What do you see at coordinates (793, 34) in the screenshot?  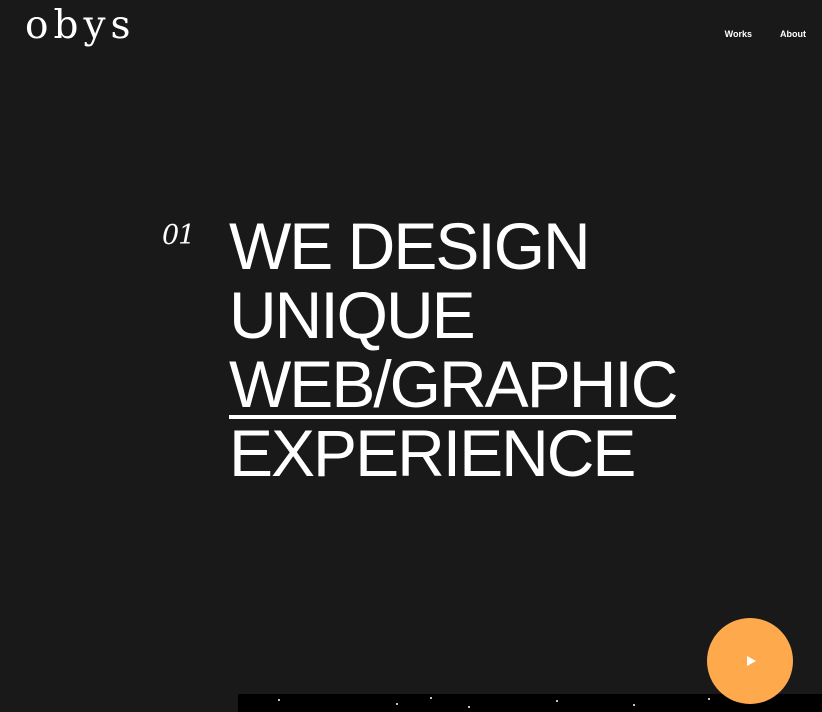 I see `nav-link-about: About` at bounding box center [793, 34].